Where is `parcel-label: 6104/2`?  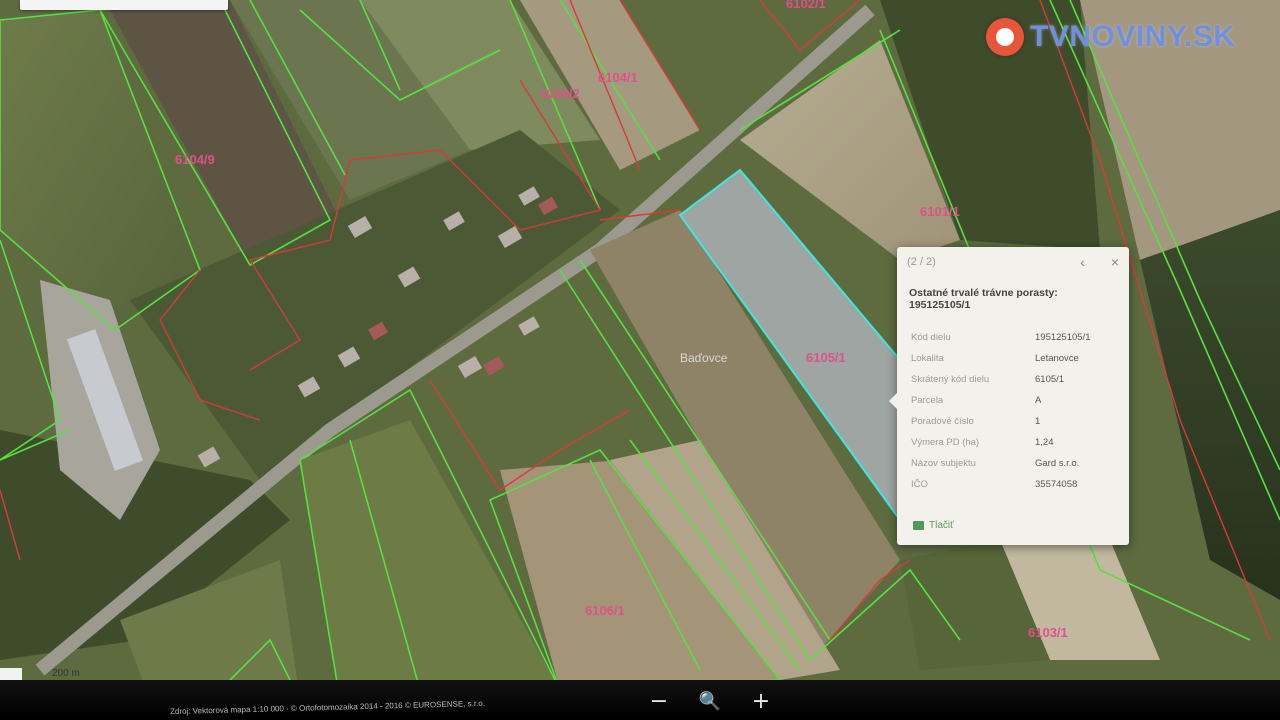 parcel-label: 6104/2 is located at coordinates (560, 93).